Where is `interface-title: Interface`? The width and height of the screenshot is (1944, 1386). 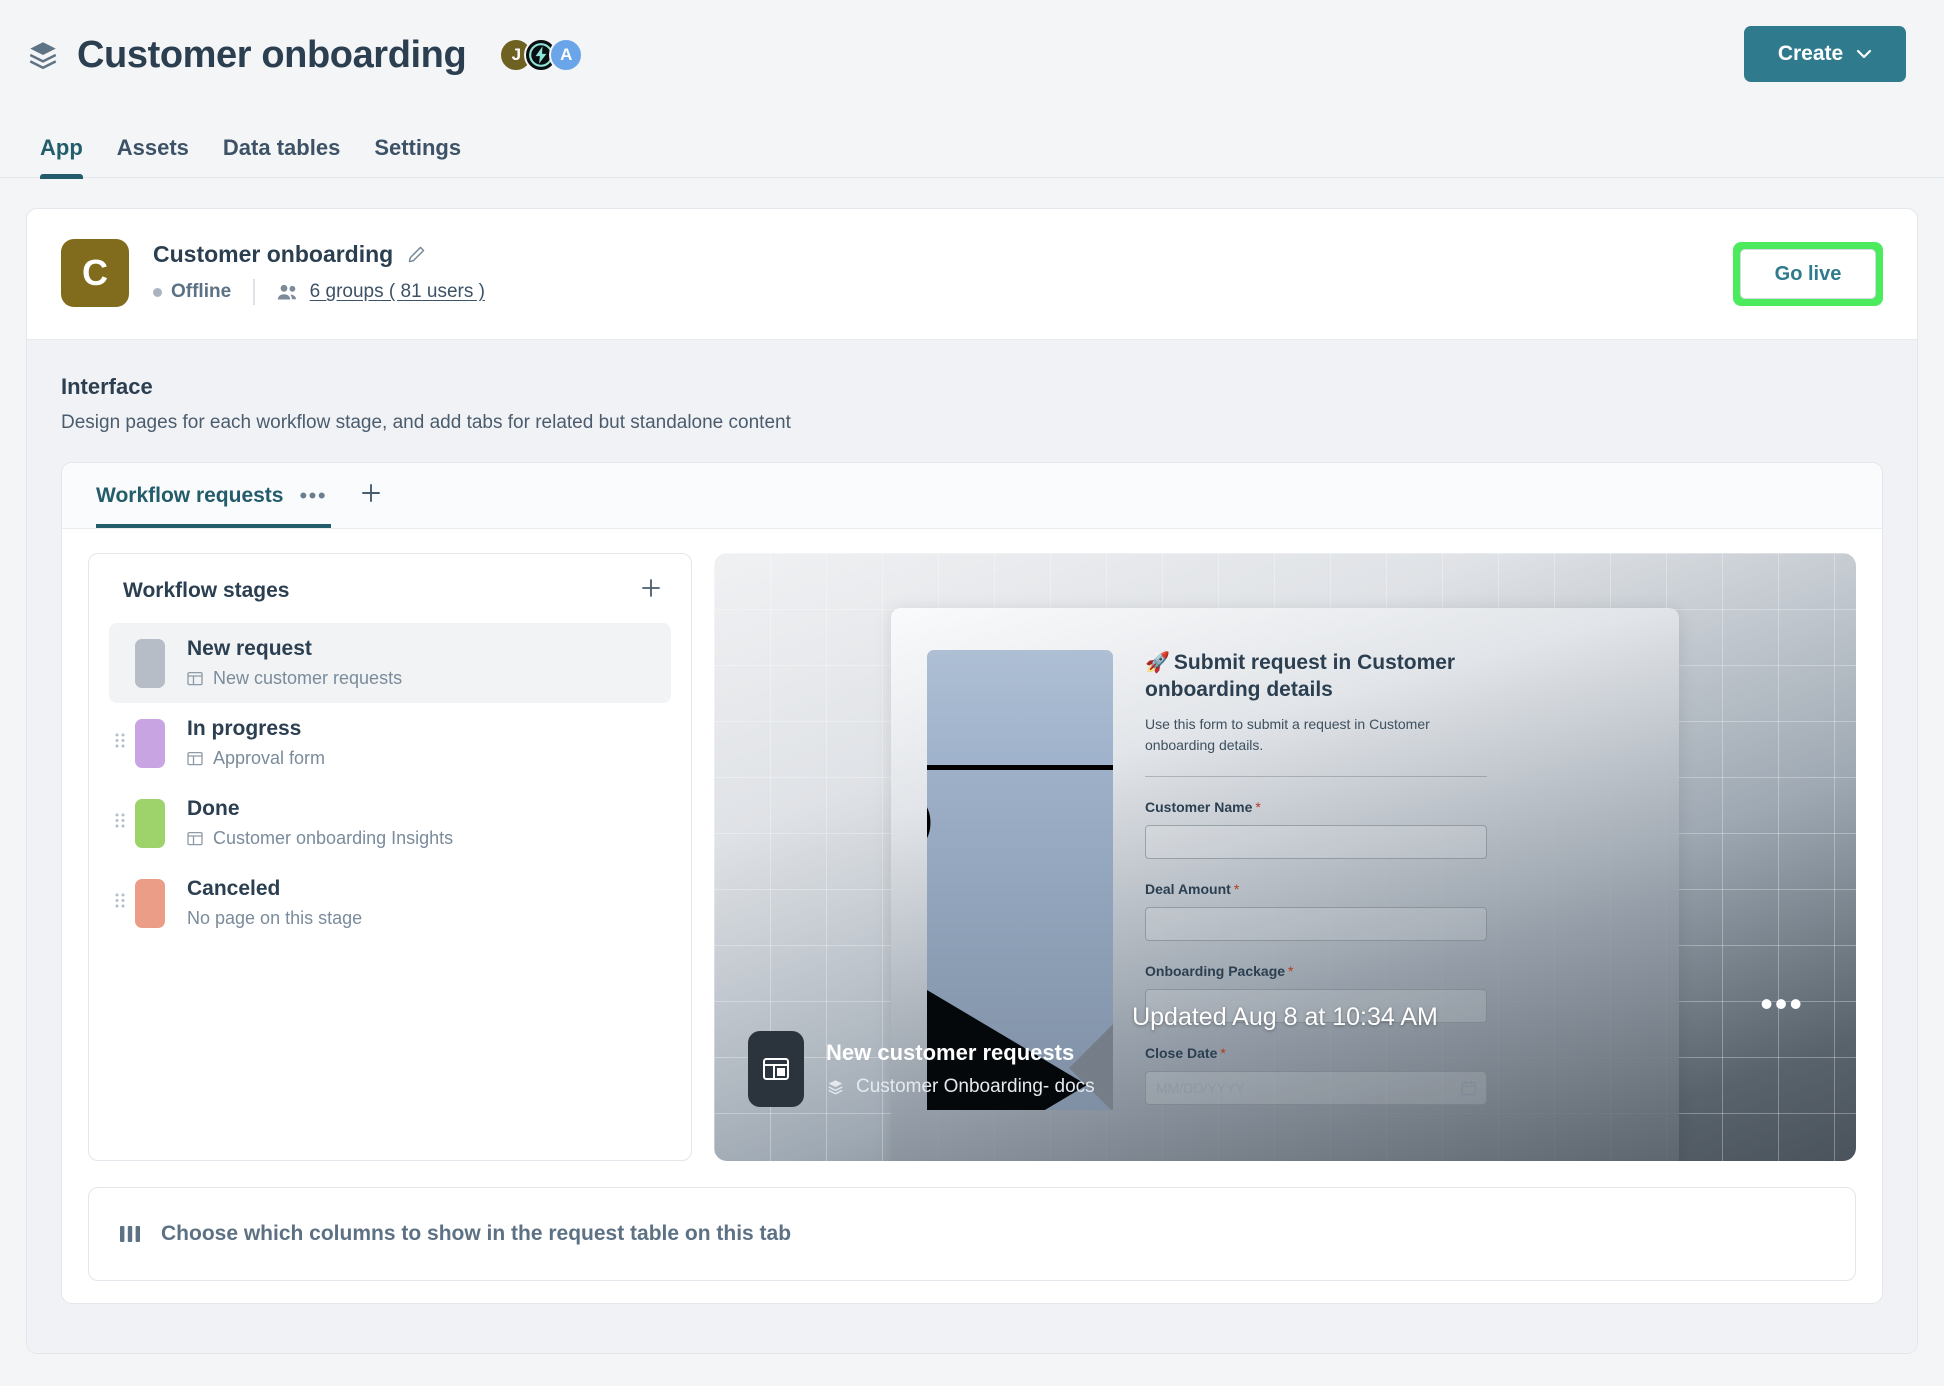
interface-title: Interface is located at coordinates (107, 386).